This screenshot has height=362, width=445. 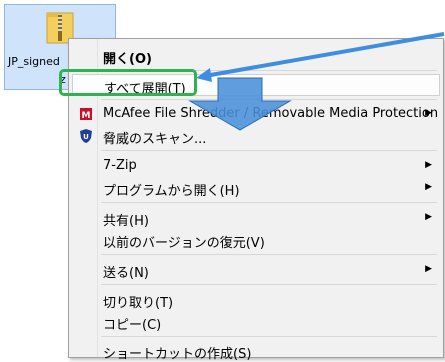 I want to click on menu-item-send-to-label: 送る(N), so click(x=126, y=273).